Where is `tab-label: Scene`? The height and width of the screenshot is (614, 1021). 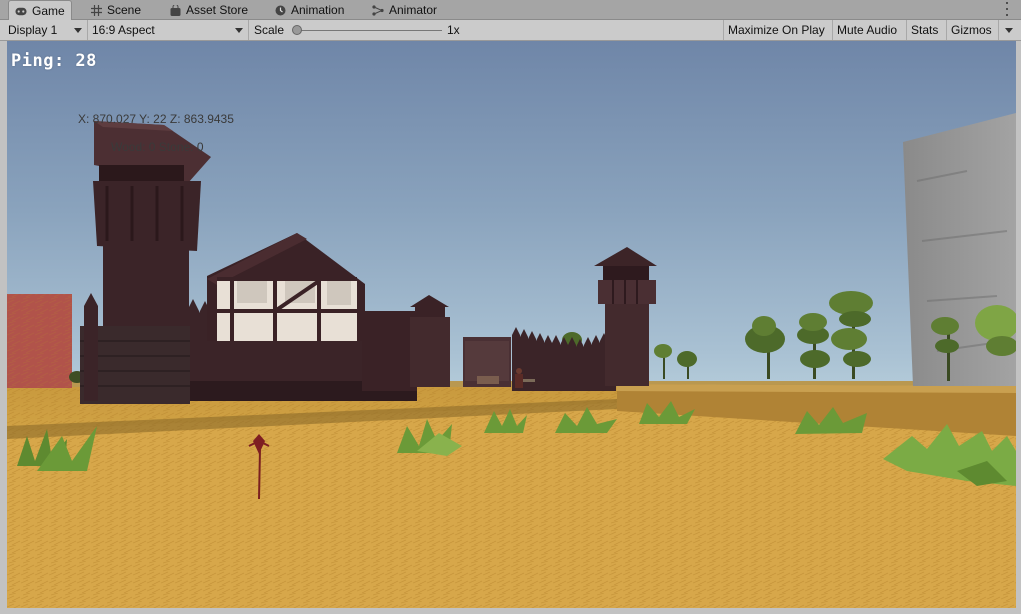
tab-label: Scene is located at coordinates (124, 10).